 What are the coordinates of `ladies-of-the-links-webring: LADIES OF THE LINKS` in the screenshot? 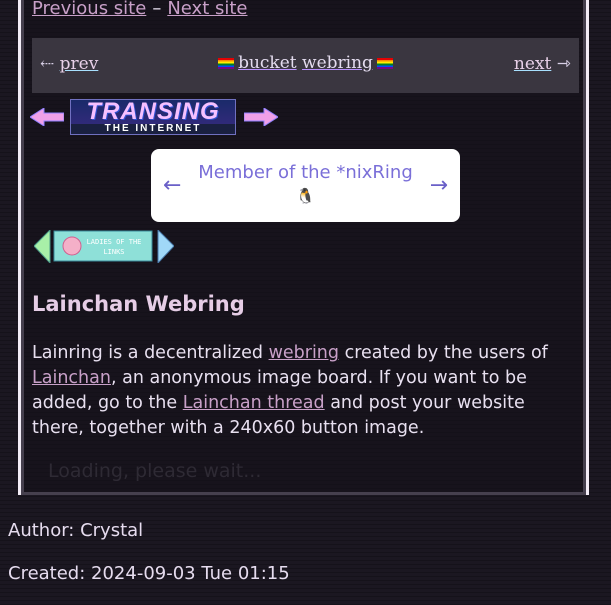 It's located at (104, 246).